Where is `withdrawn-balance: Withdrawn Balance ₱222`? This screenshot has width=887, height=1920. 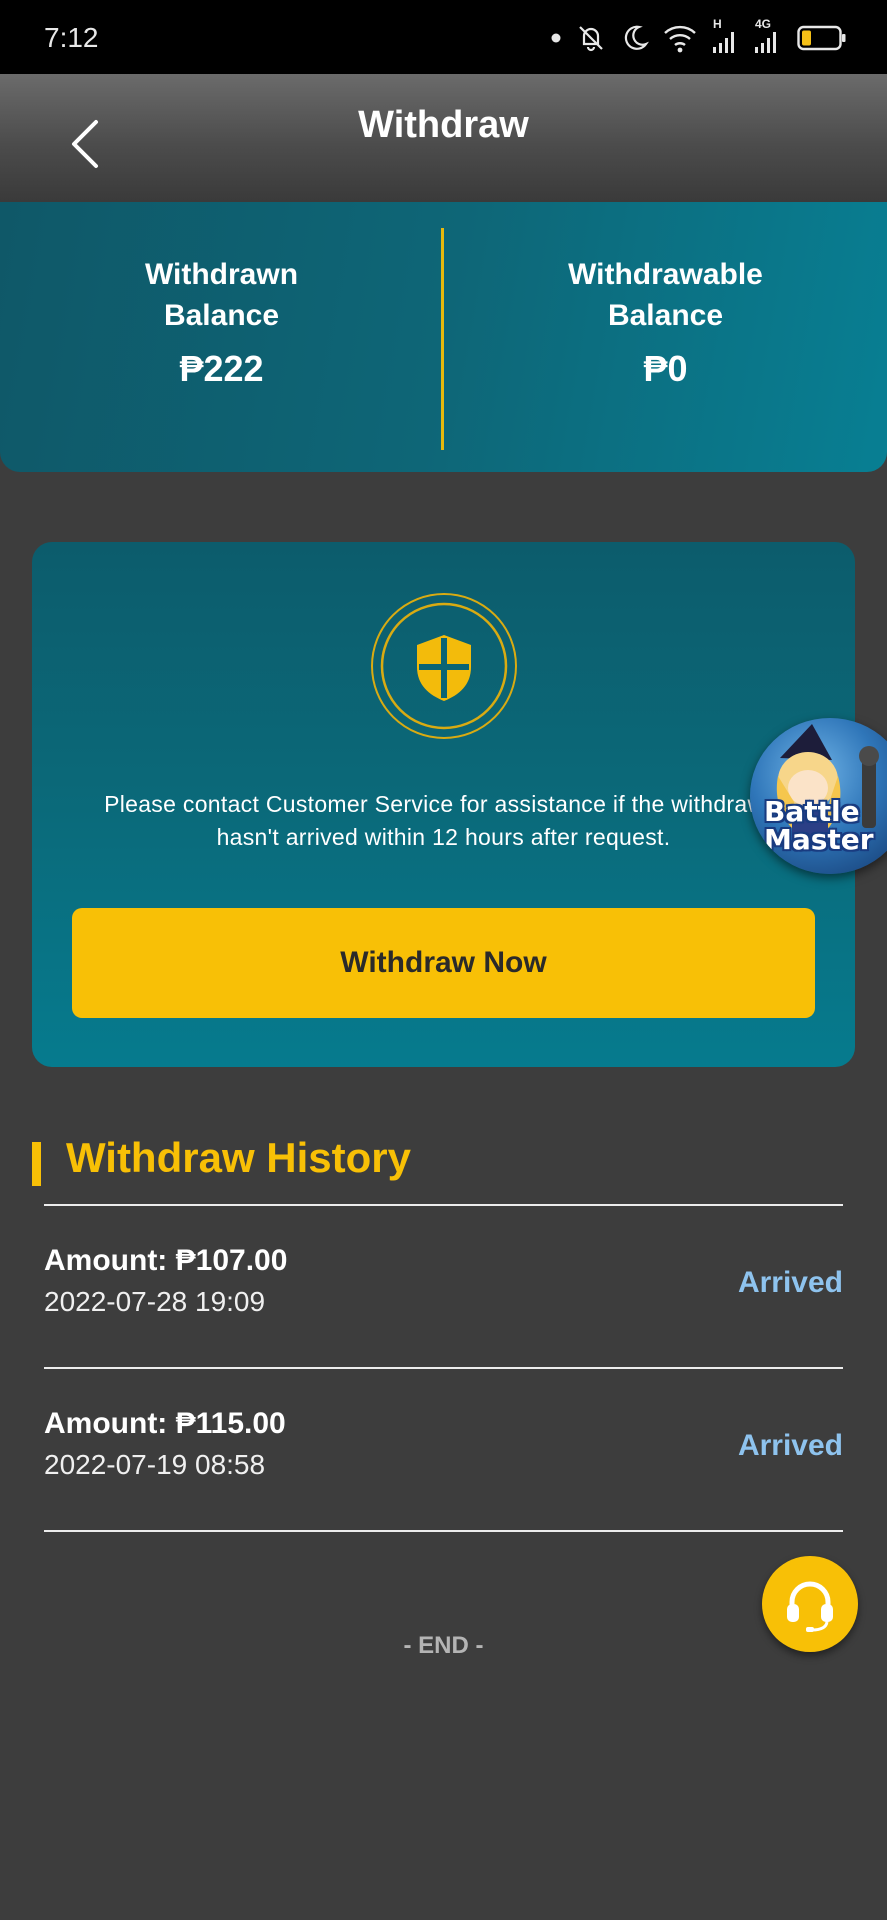 withdrawn-balance: Withdrawn Balance ₱222 is located at coordinates (221, 322).